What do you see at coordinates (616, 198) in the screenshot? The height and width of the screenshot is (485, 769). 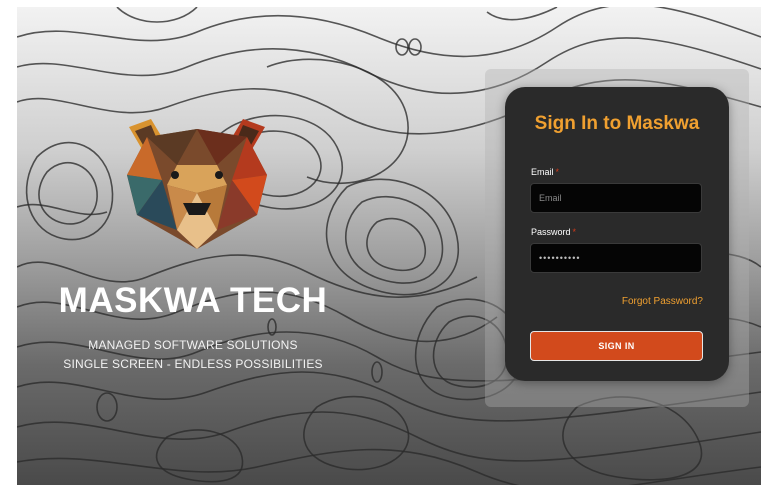 I see `email-input` at bounding box center [616, 198].